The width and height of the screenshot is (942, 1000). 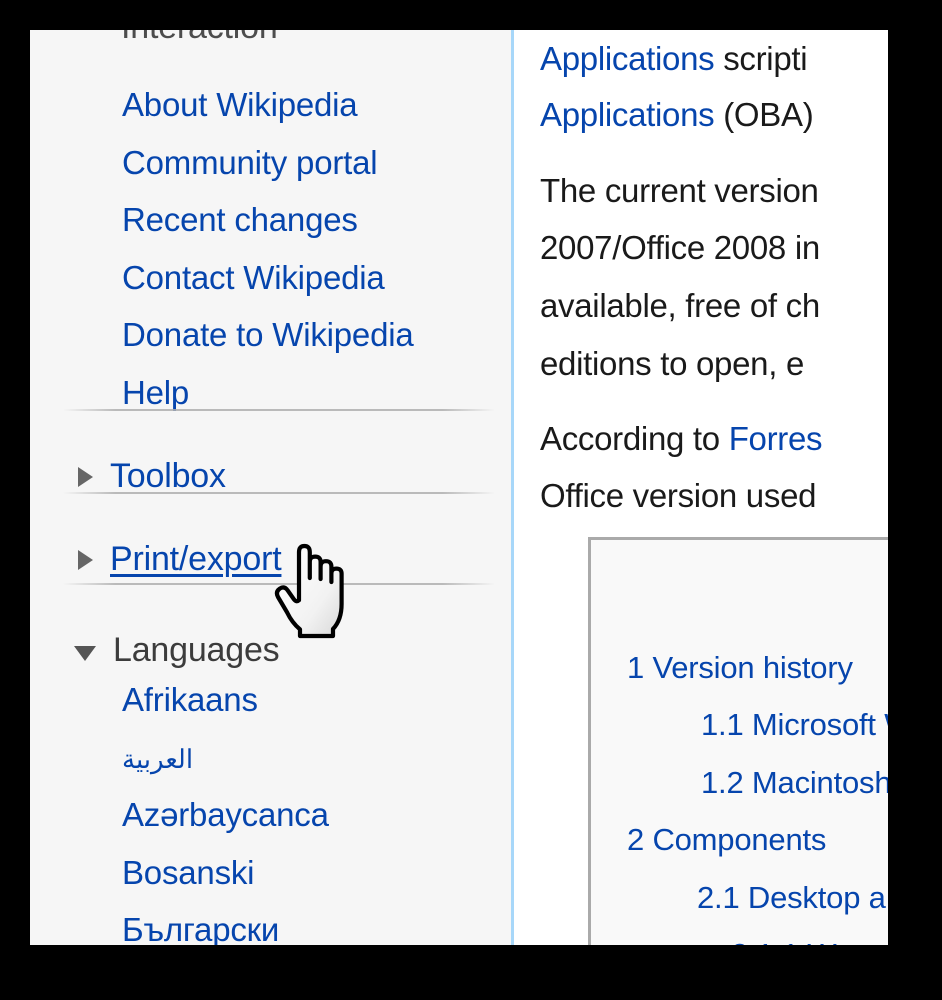 I want to click on sidebar-item-recent-changes: Recent changes, so click(x=240, y=220).